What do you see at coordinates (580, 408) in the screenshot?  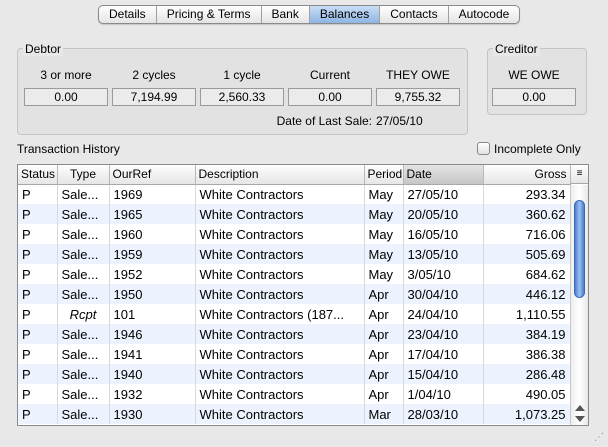 I see `scroll-up-icon` at bounding box center [580, 408].